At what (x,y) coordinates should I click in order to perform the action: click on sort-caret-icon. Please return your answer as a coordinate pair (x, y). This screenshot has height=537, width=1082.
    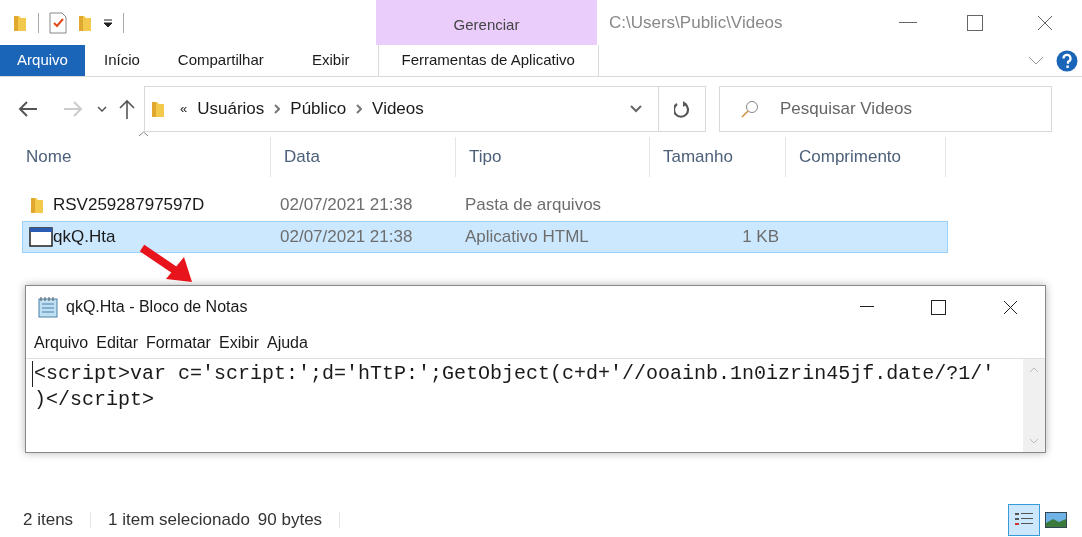
    Looking at the image, I should click on (143, 134).